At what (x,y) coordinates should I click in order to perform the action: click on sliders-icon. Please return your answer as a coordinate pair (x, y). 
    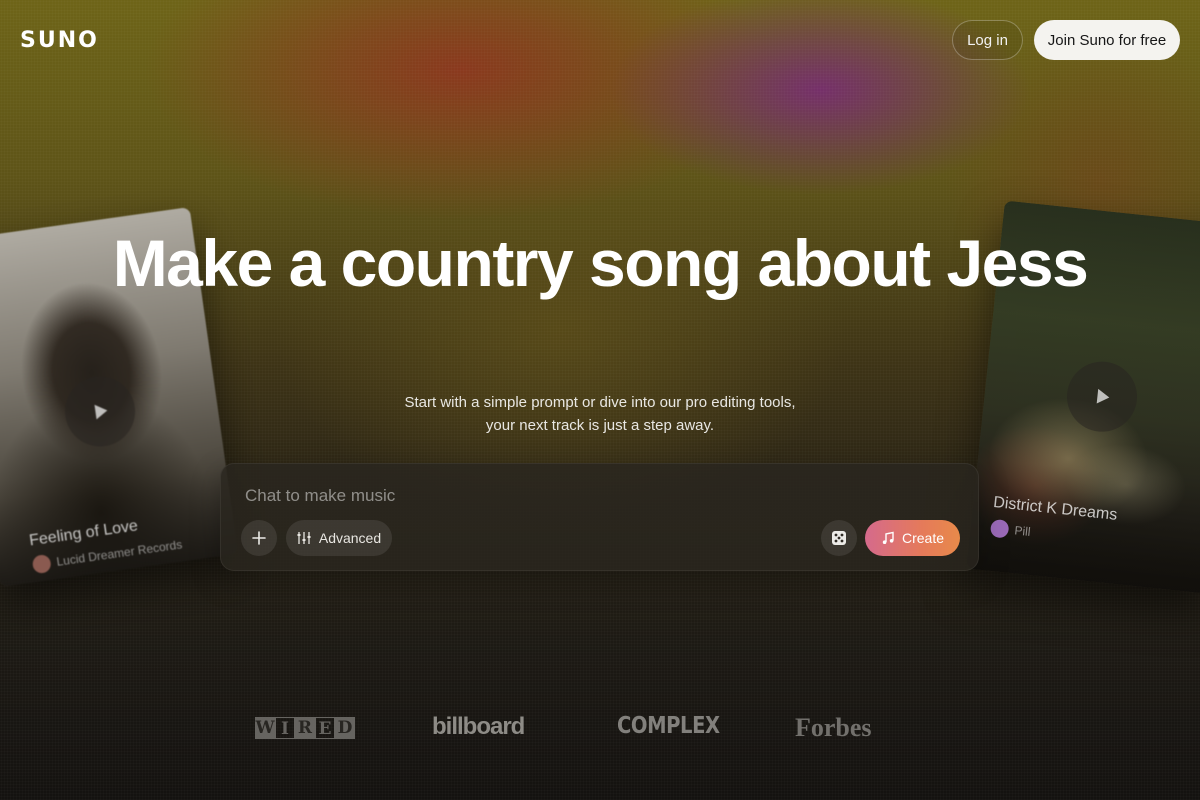
    Looking at the image, I should click on (304, 538).